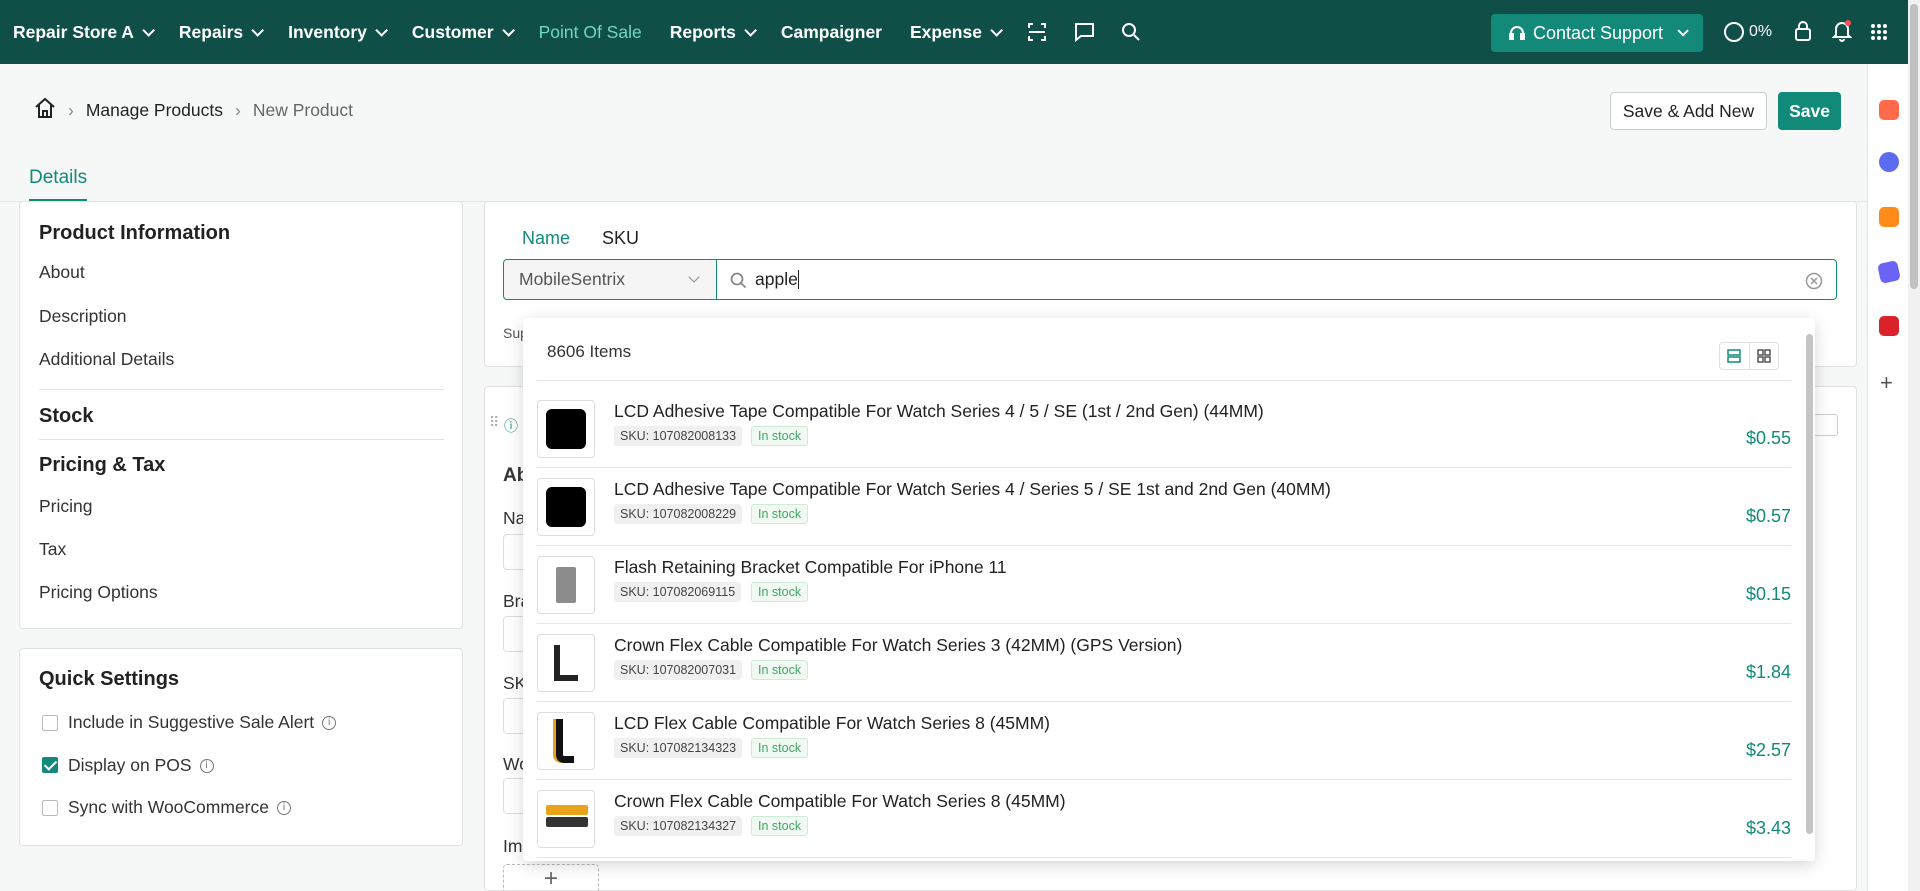 This screenshot has height=891, width=1920. I want to click on save-button: Save, so click(1809, 111).